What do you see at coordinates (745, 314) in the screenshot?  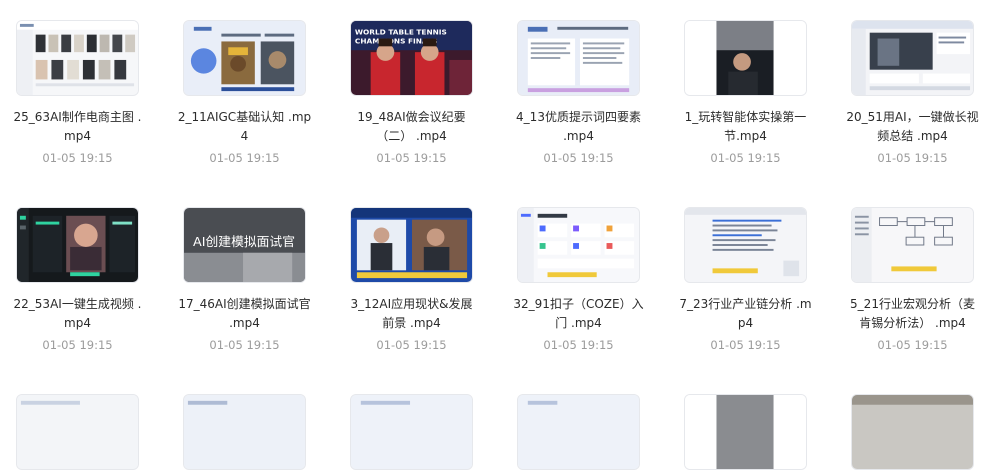 I see `file-name: 7_23行业产业链分析 .m p4` at bounding box center [745, 314].